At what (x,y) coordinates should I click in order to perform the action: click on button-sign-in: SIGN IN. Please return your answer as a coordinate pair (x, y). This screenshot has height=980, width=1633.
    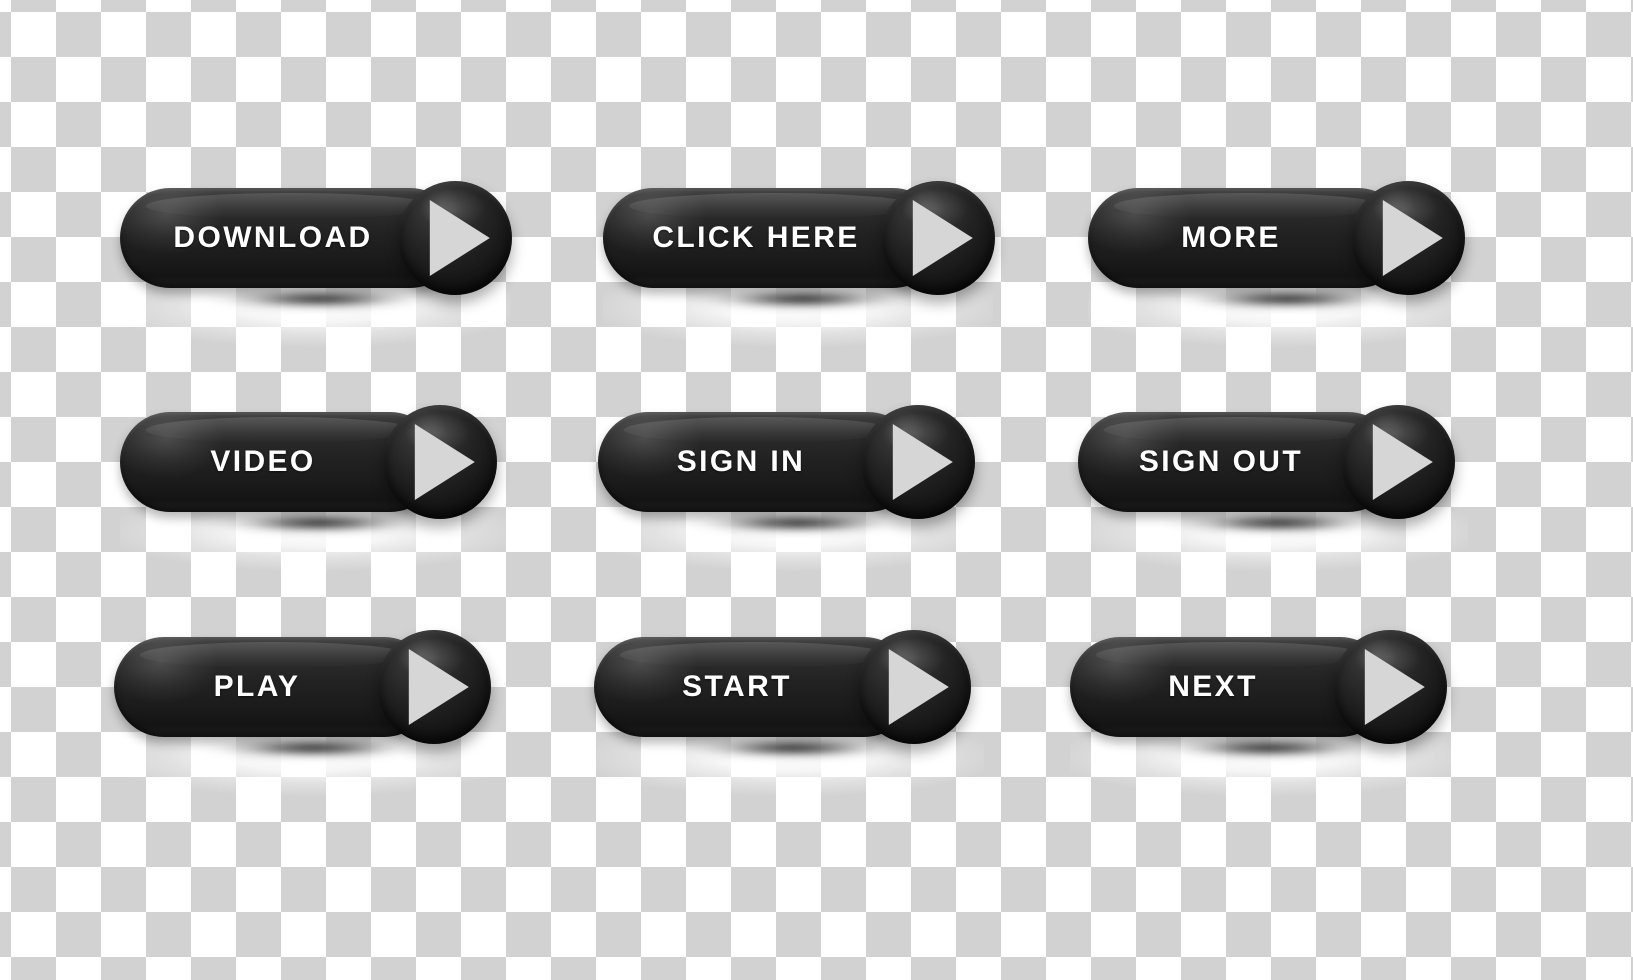
    Looking at the image, I should click on (788, 486).